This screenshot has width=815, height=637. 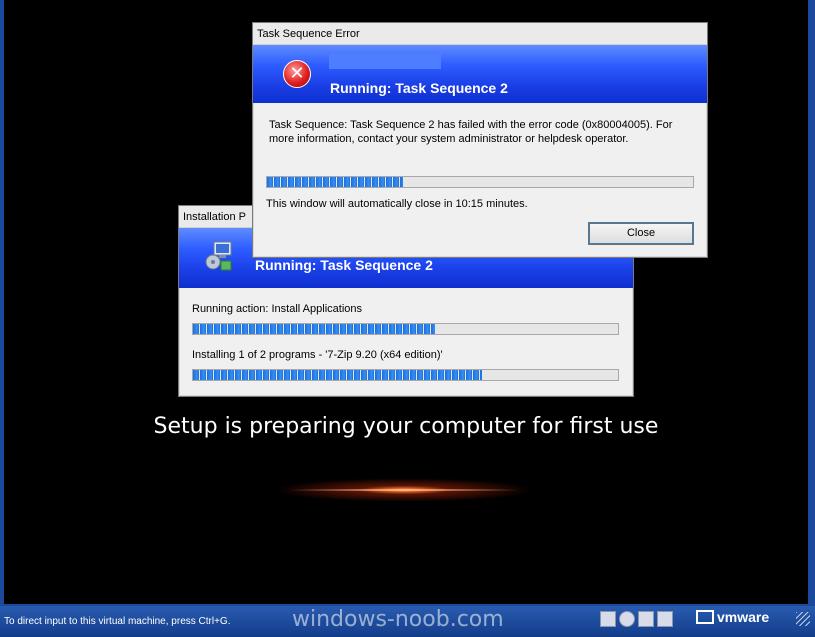 I want to click on install-banner-title: Running: Task Sequence 2, so click(x=344, y=265).